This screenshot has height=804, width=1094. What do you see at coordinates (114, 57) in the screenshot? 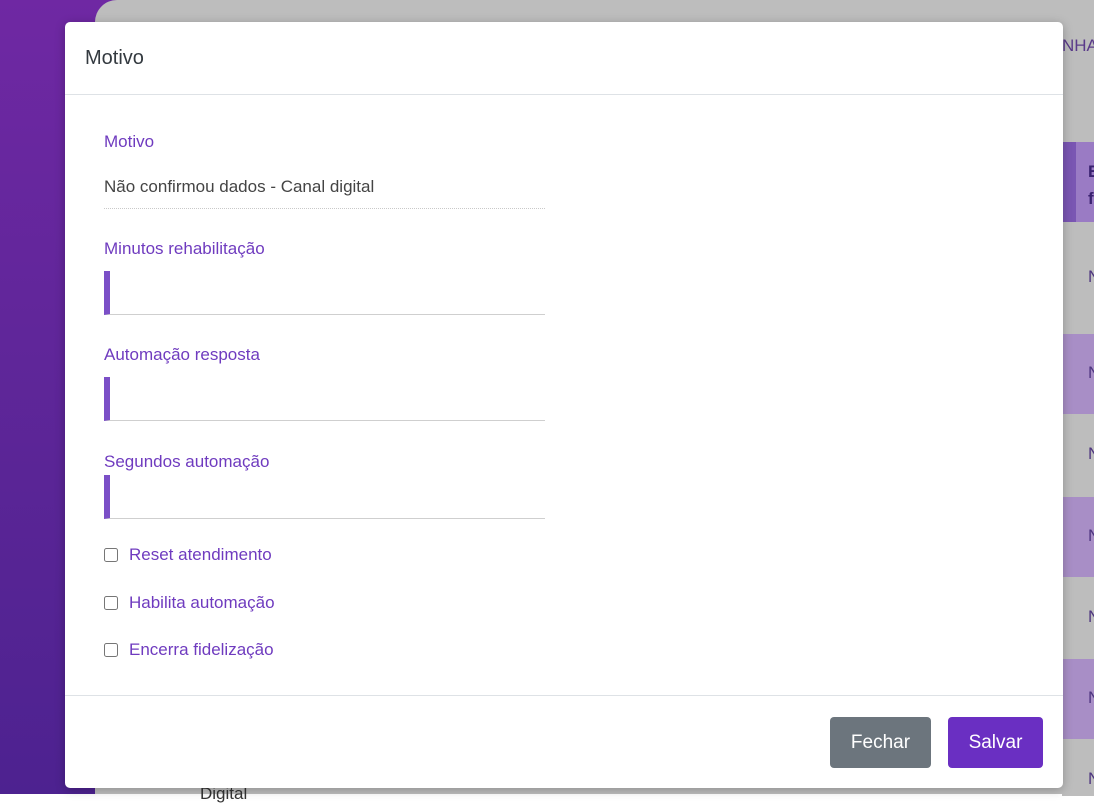
I see `modal-title: Motivo` at bounding box center [114, 57].